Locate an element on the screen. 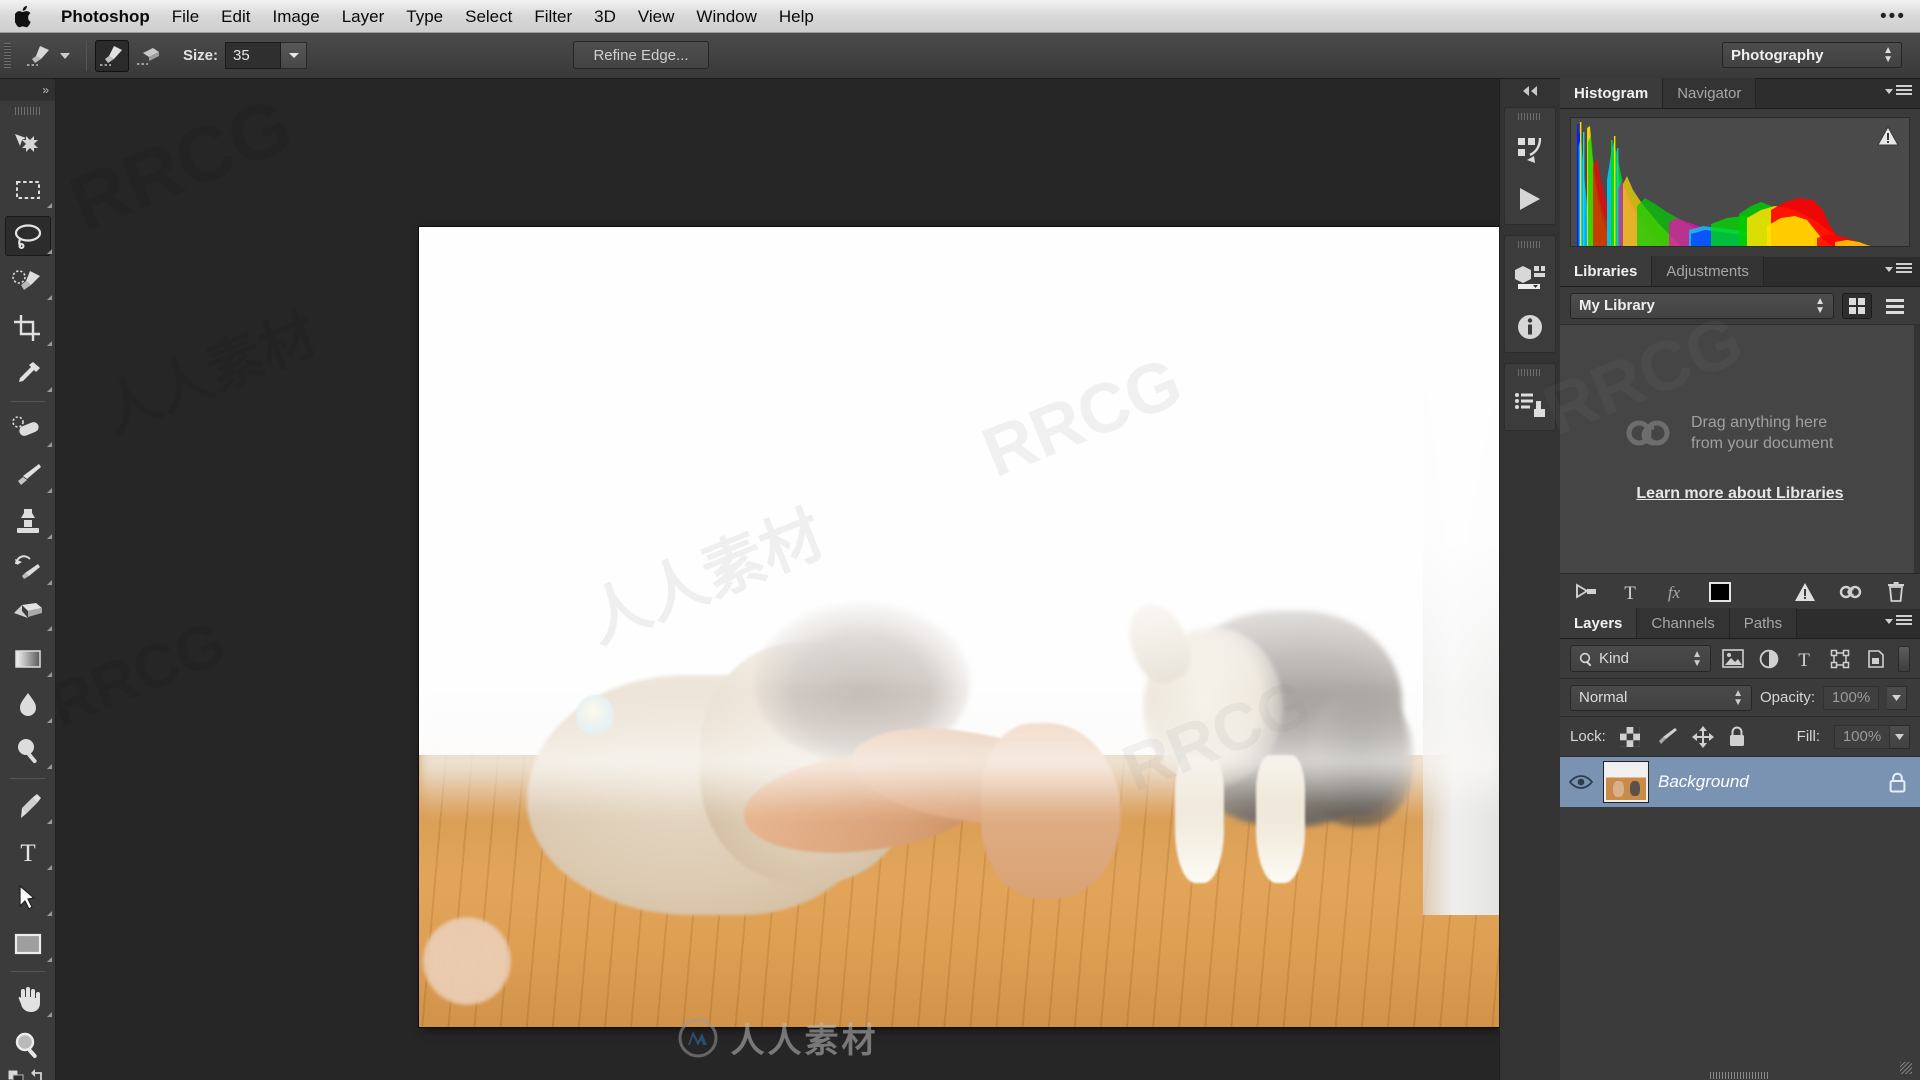  size-stepper-chevron-down-icon is located at coordinates (294, 55).